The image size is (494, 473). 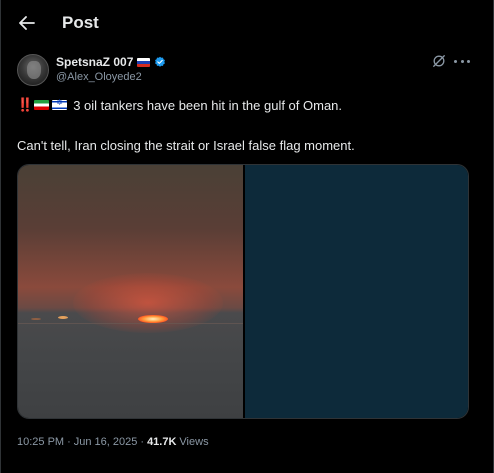 I want to click on grok-icon, so click(x=439, y=61).